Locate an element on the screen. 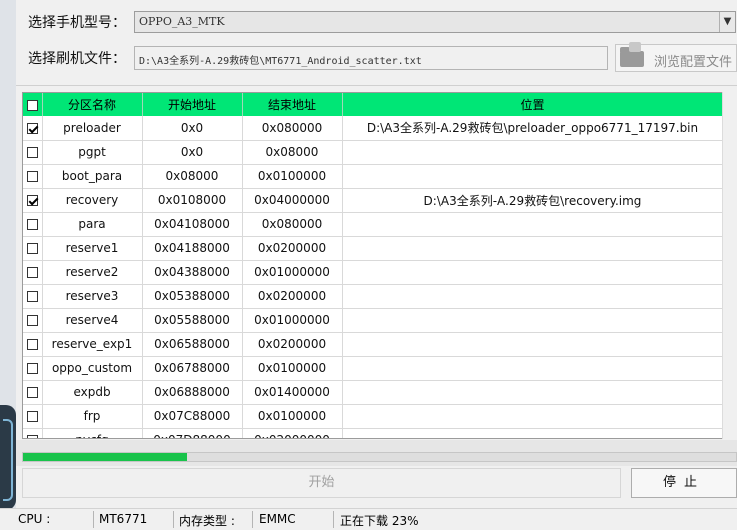 This screenshot has width=737, height=530. start-address-cell: 0x07D88000 is located at coordinates (192, 433).